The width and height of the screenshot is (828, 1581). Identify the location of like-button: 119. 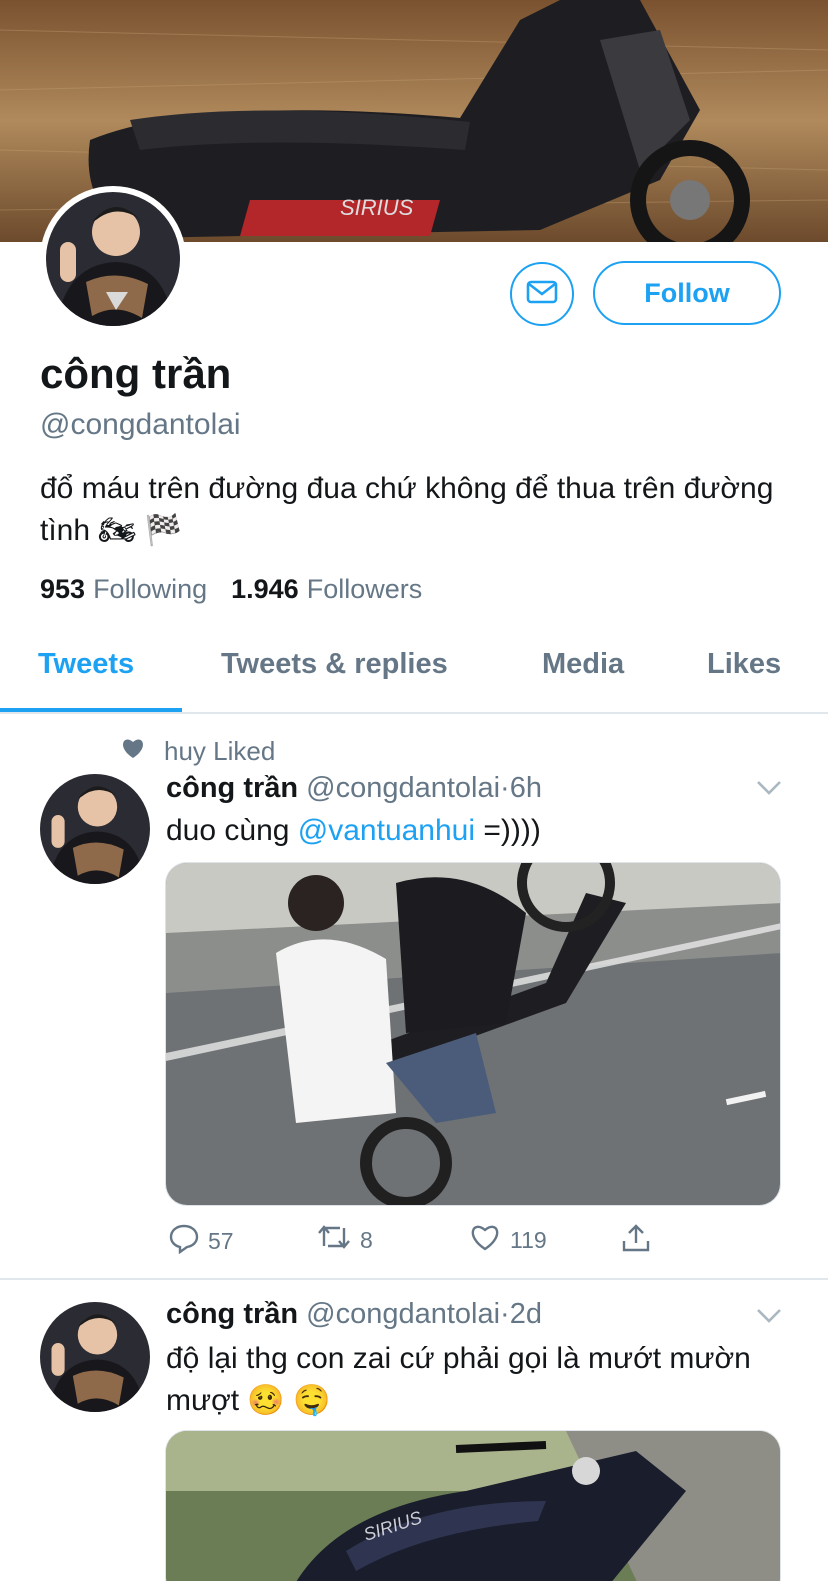
(507, 1240).